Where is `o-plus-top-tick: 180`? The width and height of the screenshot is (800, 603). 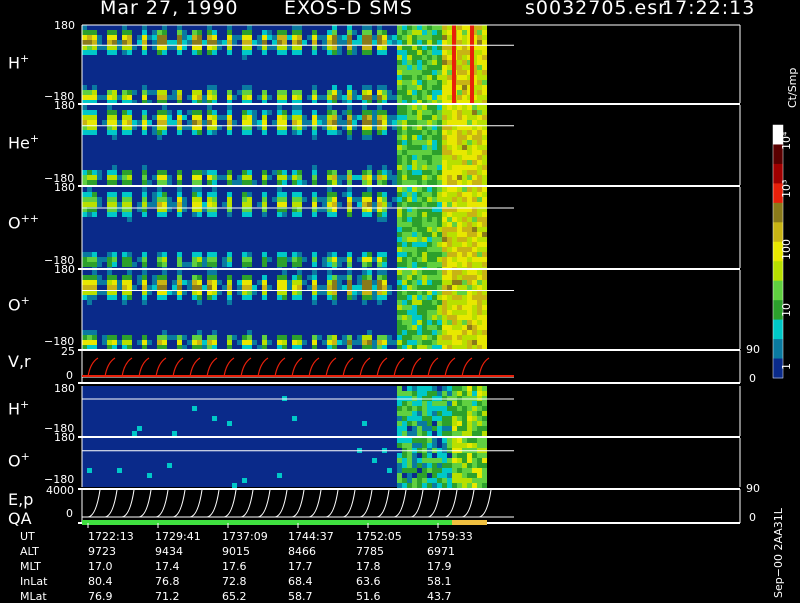 o-plus-top-tick: 180 is located at coordinates (64, 269).